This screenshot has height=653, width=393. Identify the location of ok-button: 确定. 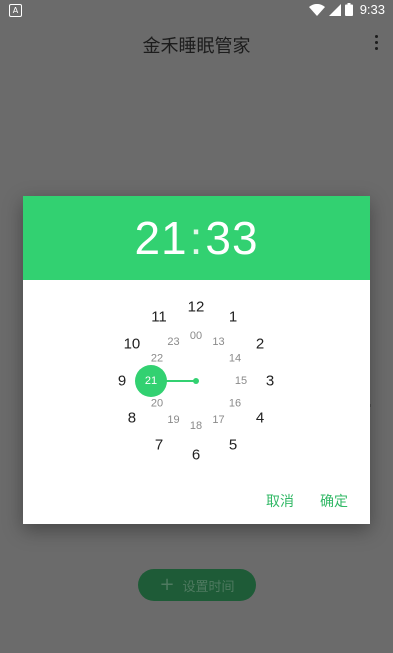
(334, 501).